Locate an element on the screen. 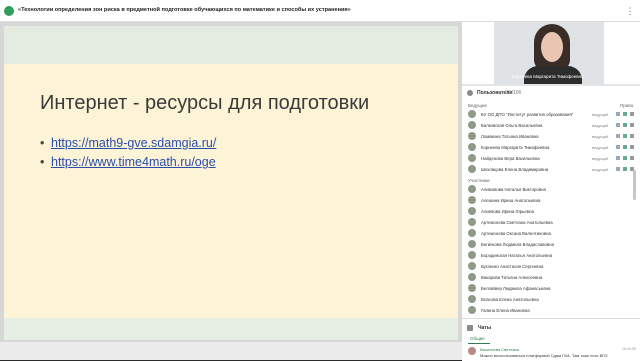 Image resolution: width=640 pixels, height=361 pixels. slide-title: Интернет - ресурсы для подготовки is located at coordinates (205, 103).